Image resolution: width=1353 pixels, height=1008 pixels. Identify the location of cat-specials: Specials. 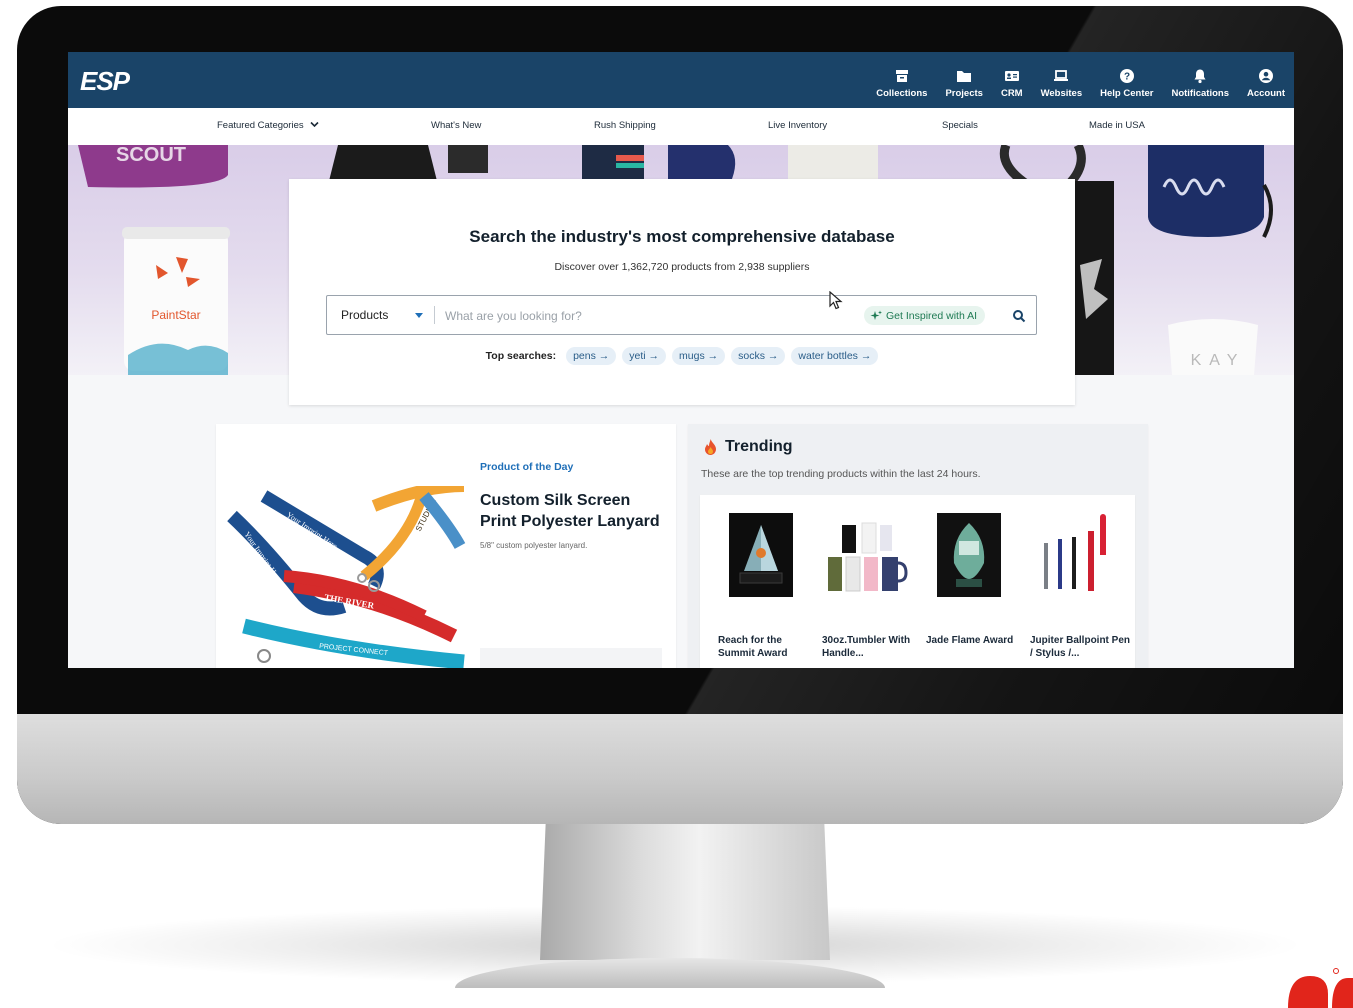
(960, 125).